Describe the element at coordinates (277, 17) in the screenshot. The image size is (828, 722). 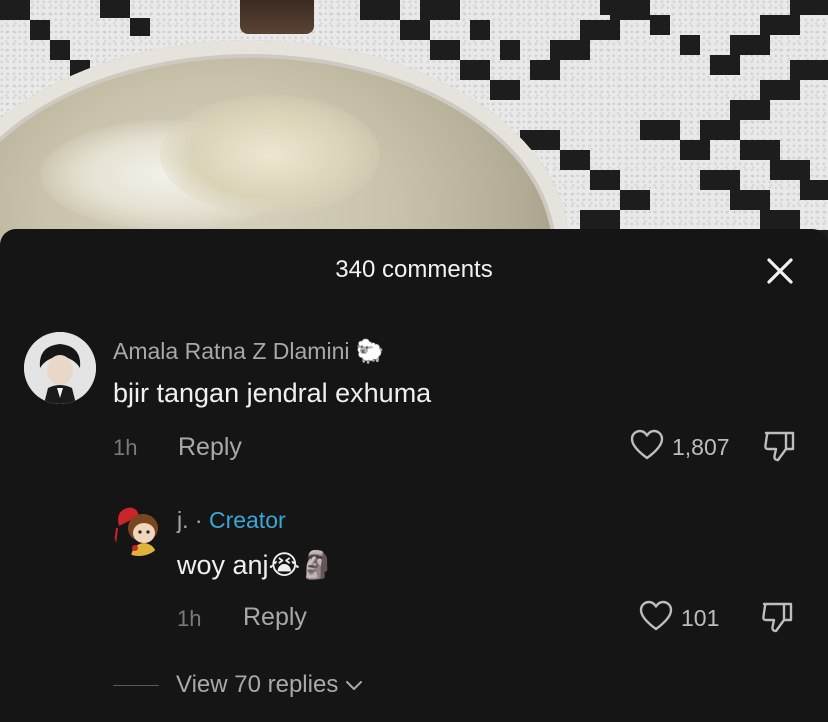
I see `utensil-handle` at that location.